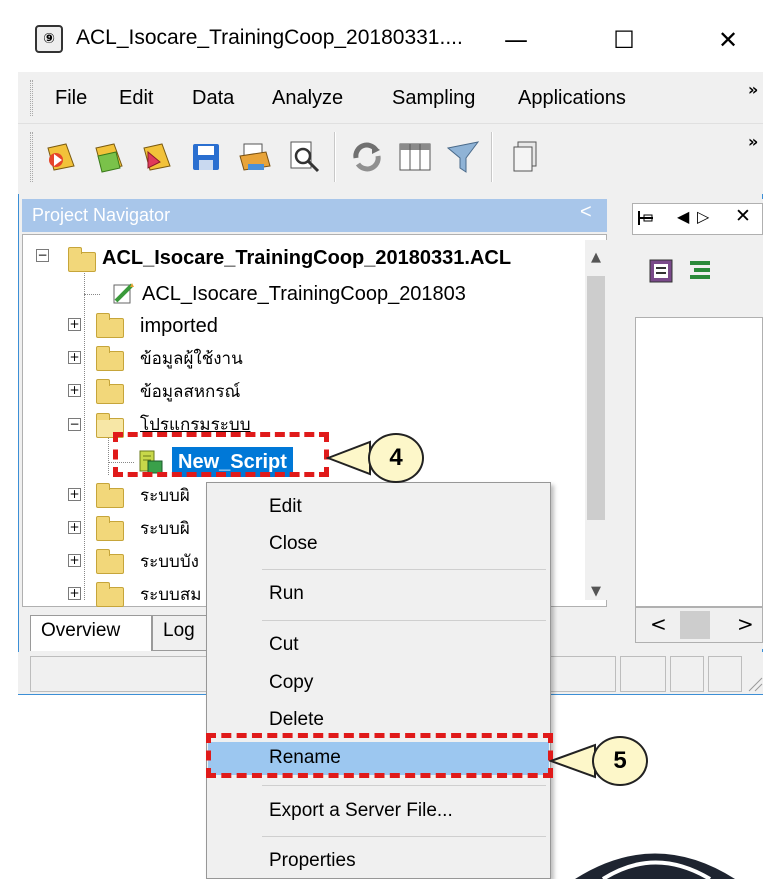  I want to click on menu-file: File, so click(71, 98).